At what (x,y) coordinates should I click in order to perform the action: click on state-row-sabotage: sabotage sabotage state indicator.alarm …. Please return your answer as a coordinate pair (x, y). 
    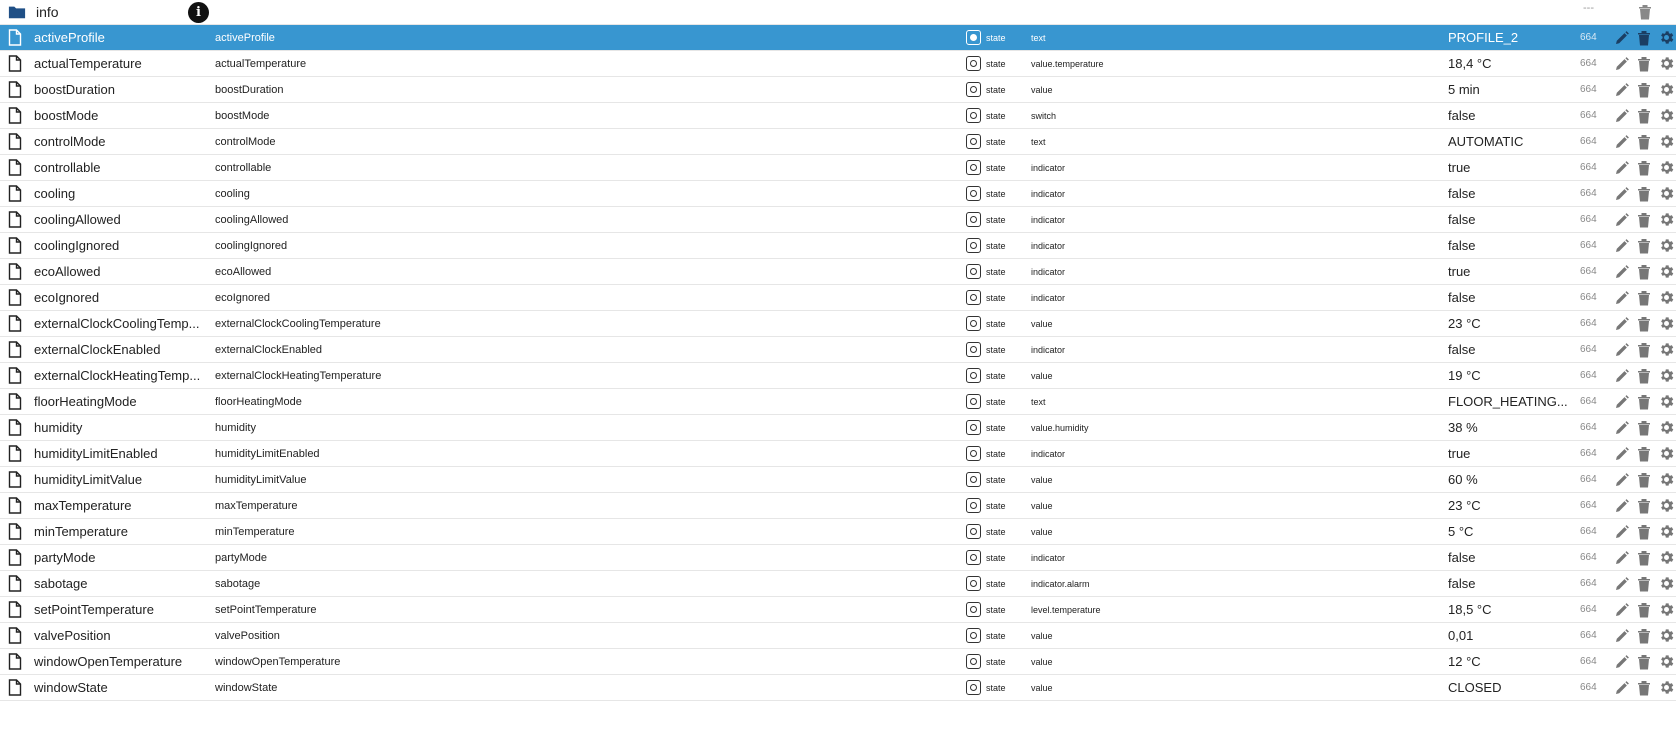
    Looking at the image, I should click on (838, 584).